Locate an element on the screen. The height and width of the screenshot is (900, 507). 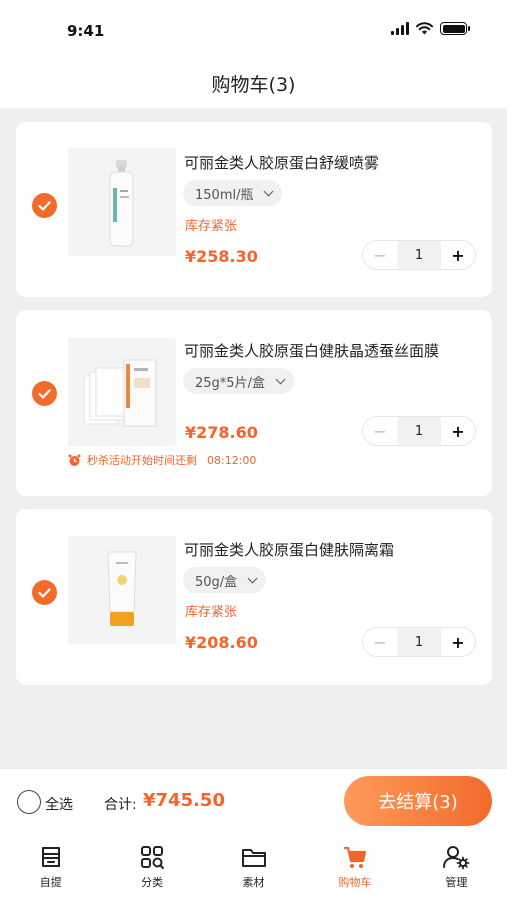
tab-label: 自提 is located at coordinates (50, 882).